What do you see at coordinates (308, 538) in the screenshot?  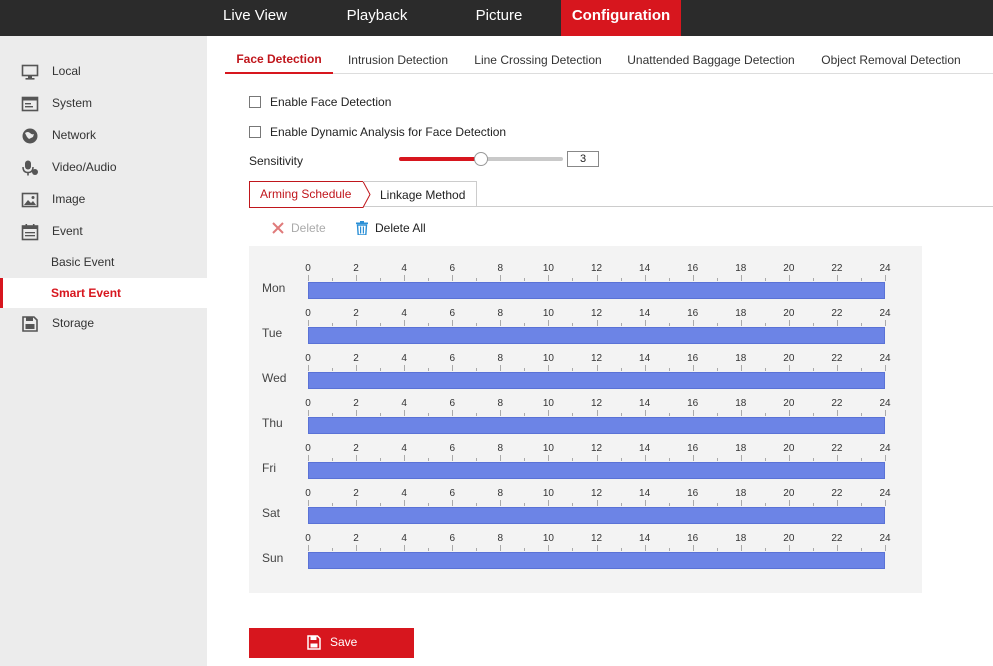 I see `hour-tick-label: 0` at bounding box center [308, 538].